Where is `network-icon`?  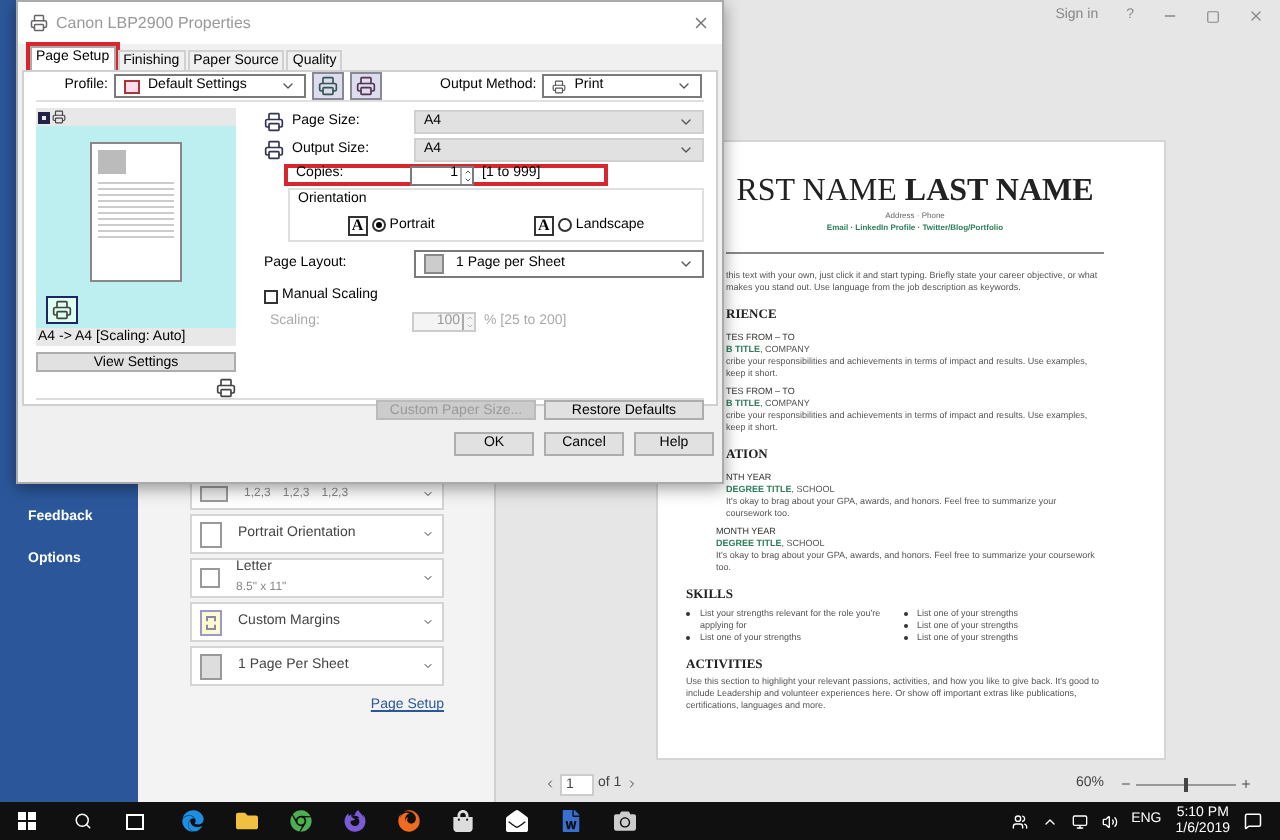
network-icon is located at coordinates (1079, 821).